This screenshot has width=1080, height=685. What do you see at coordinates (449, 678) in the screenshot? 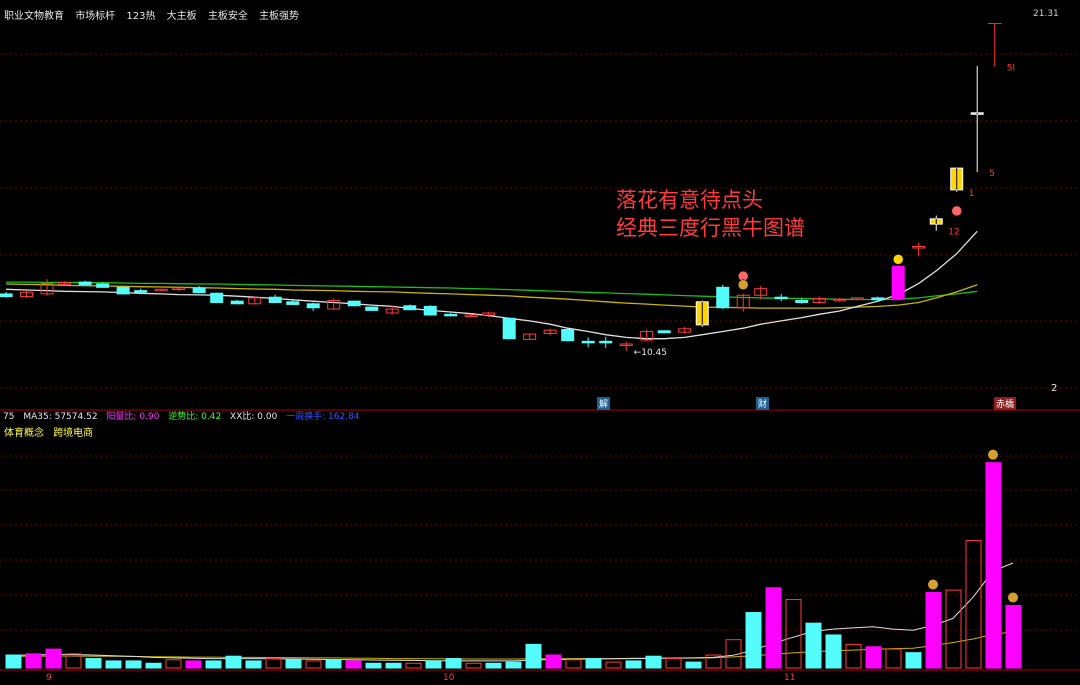
I see `x-tick-label: 10` at bounding box center [449, 678].